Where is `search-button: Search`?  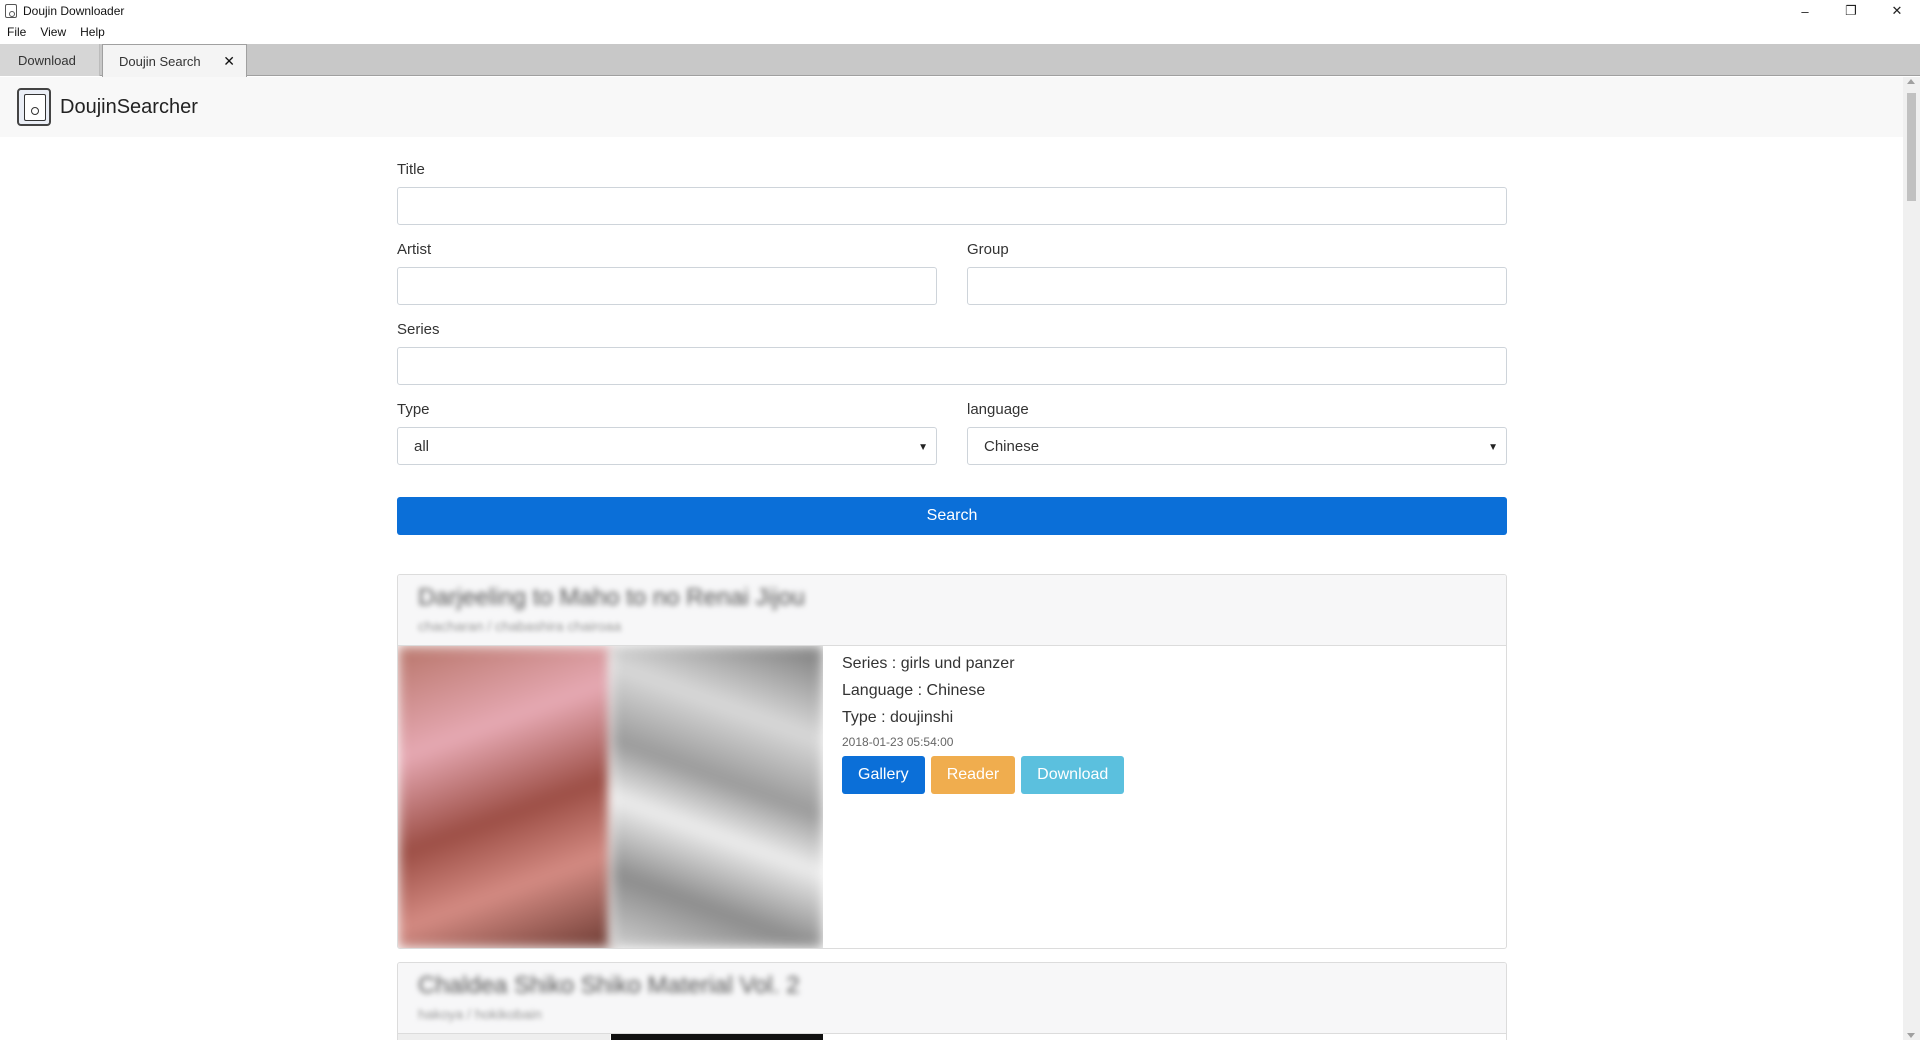 search-button: Search is located at coordinates (952, 516).